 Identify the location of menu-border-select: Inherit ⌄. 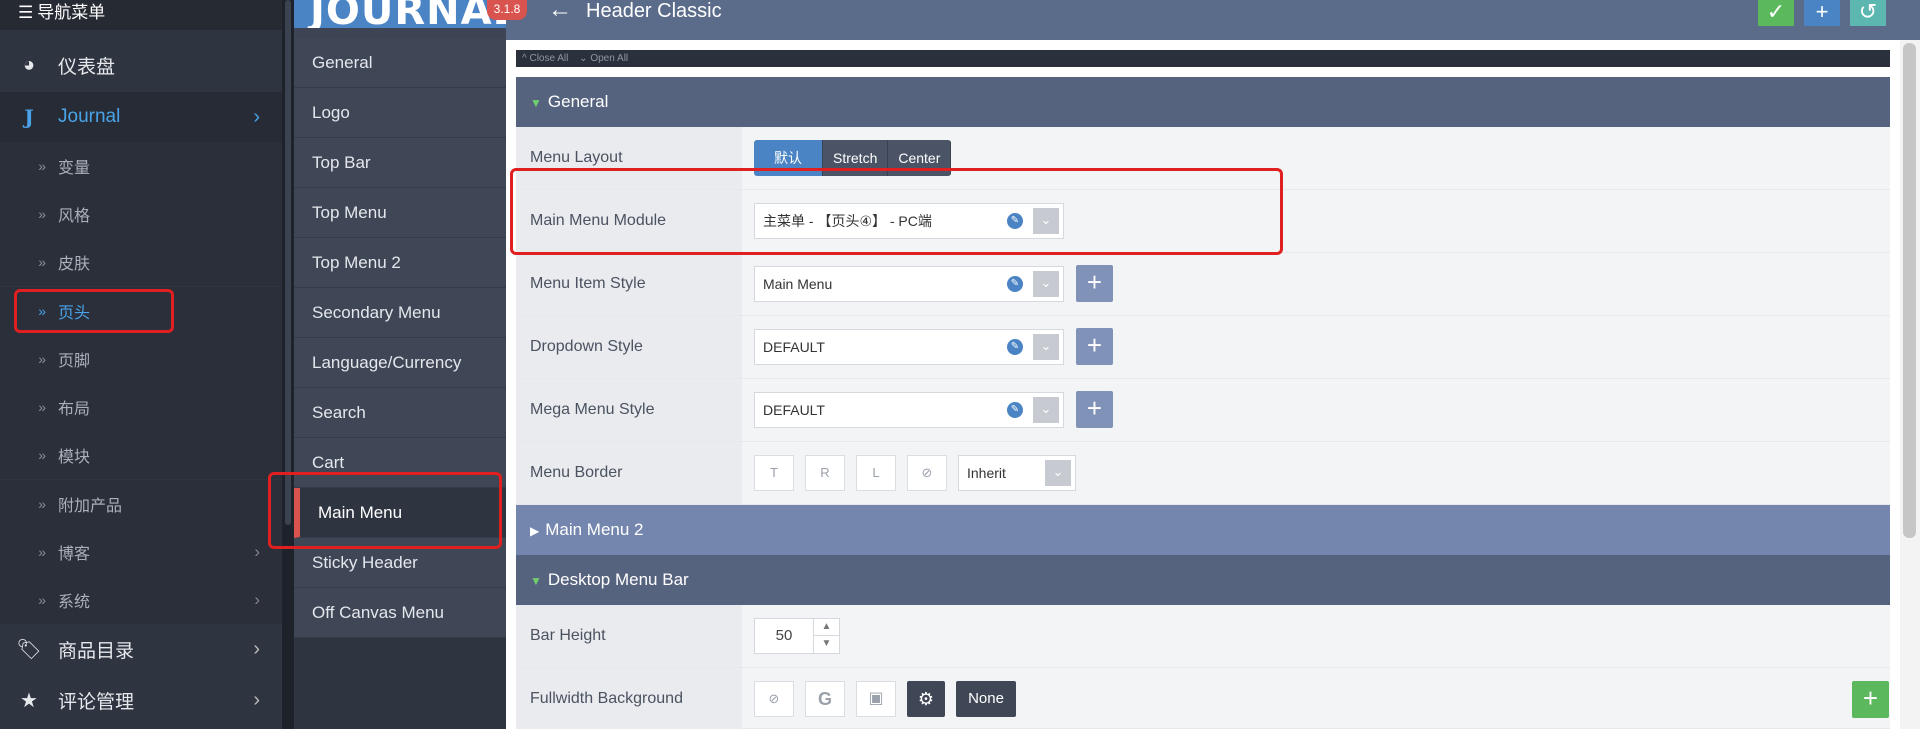
(1017, 473).